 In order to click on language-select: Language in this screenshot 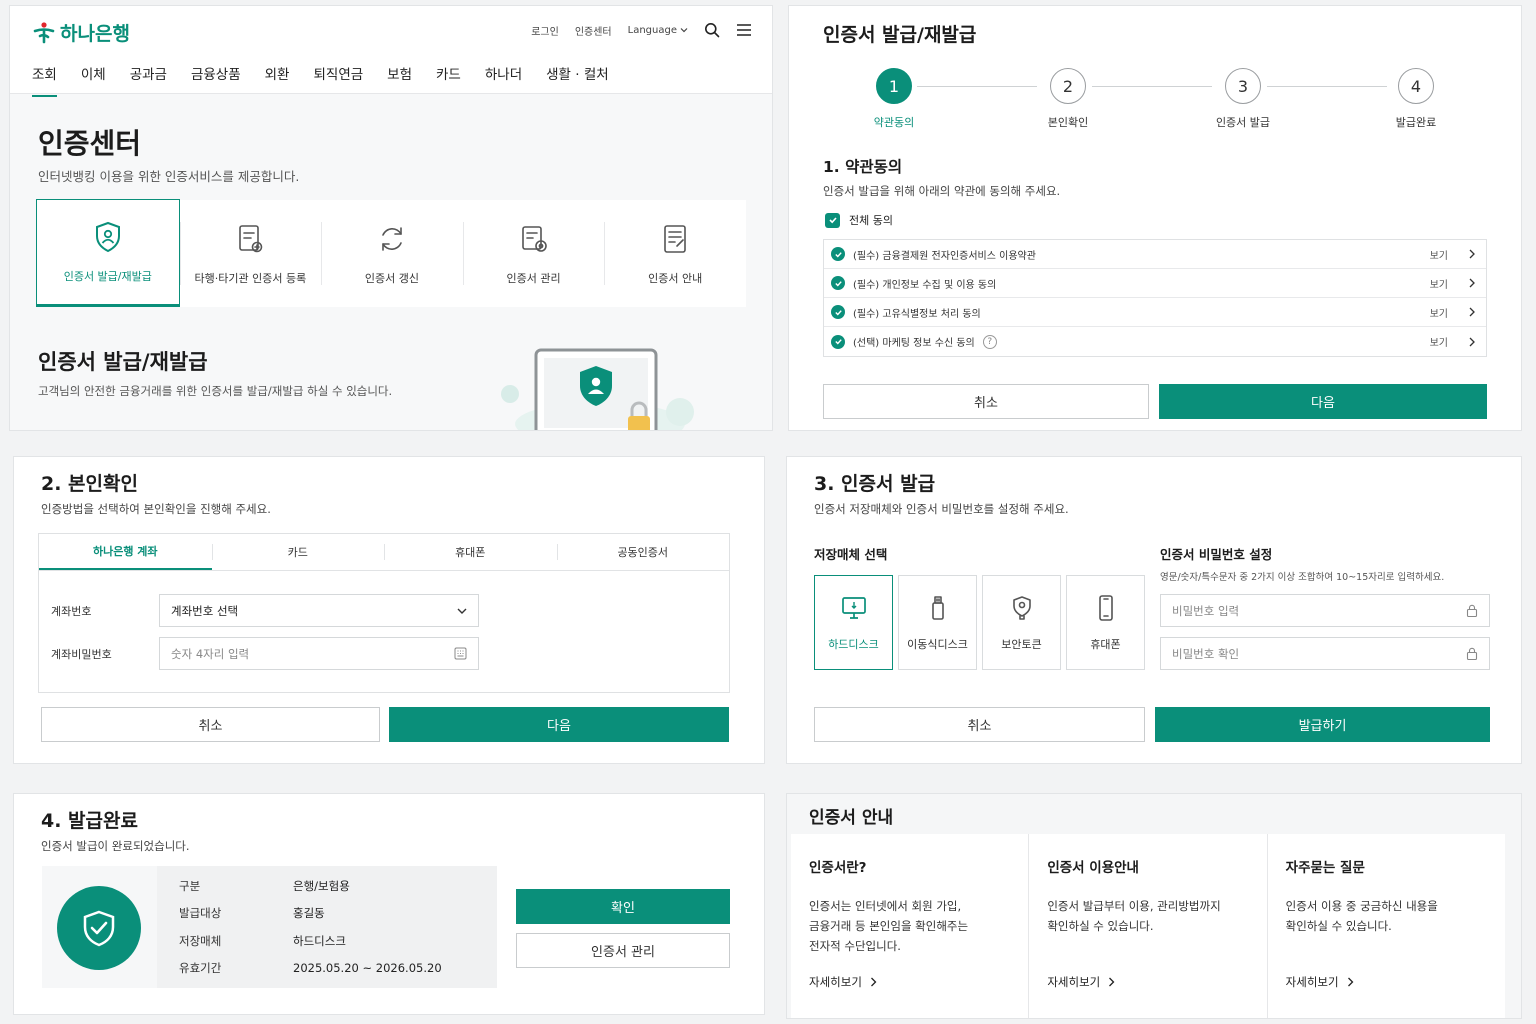, I will do `click(658, 30)`.